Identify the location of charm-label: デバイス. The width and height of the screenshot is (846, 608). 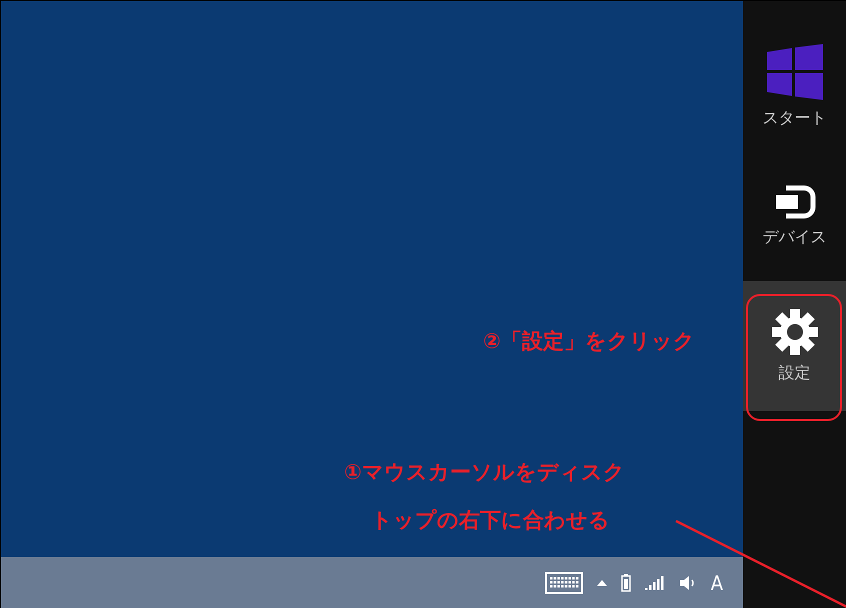
(794, 237).